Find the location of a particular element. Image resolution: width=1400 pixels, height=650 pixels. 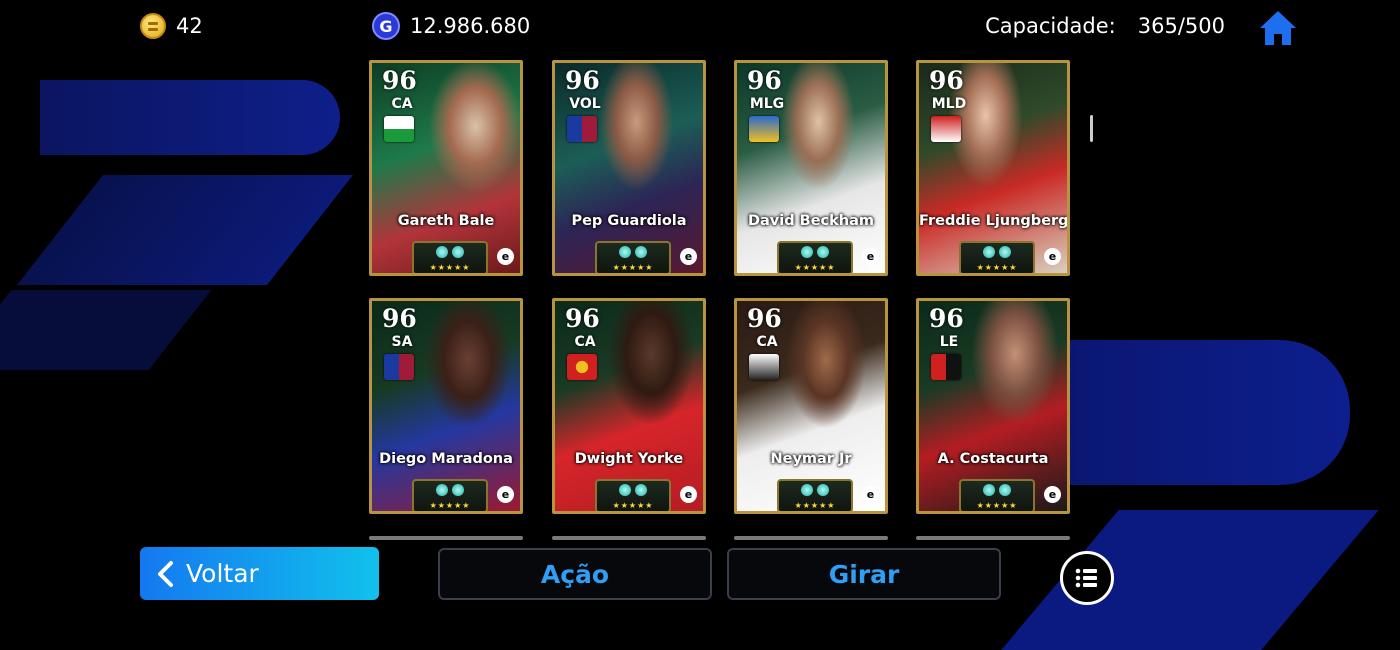

player-card: 96 MLD Freddie Ljungberg ★★★★★ e is located at coordinates (993, 168).